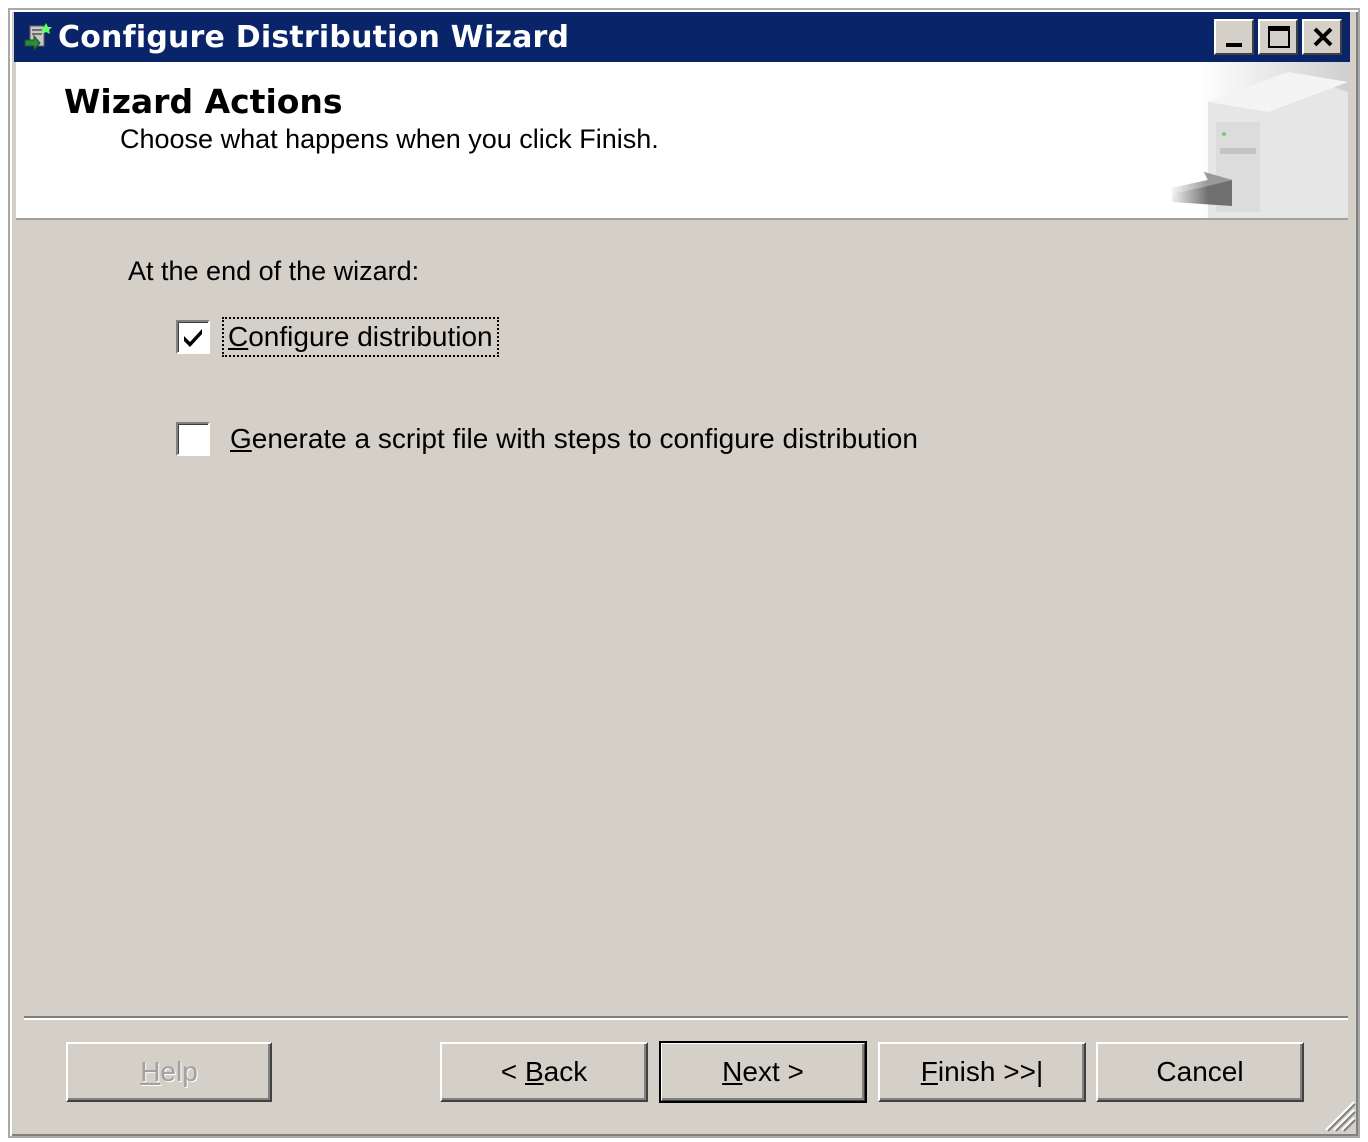 The height and width of the screenshot is (1142, 1368). I want to click on maximize-button, so click(1278, 37).